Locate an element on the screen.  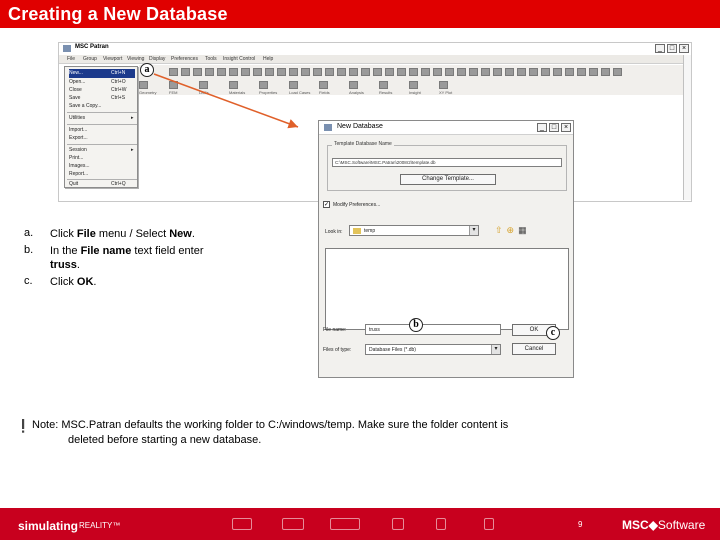
menu-preferences: Preferences is located at coordinates (184, 59).